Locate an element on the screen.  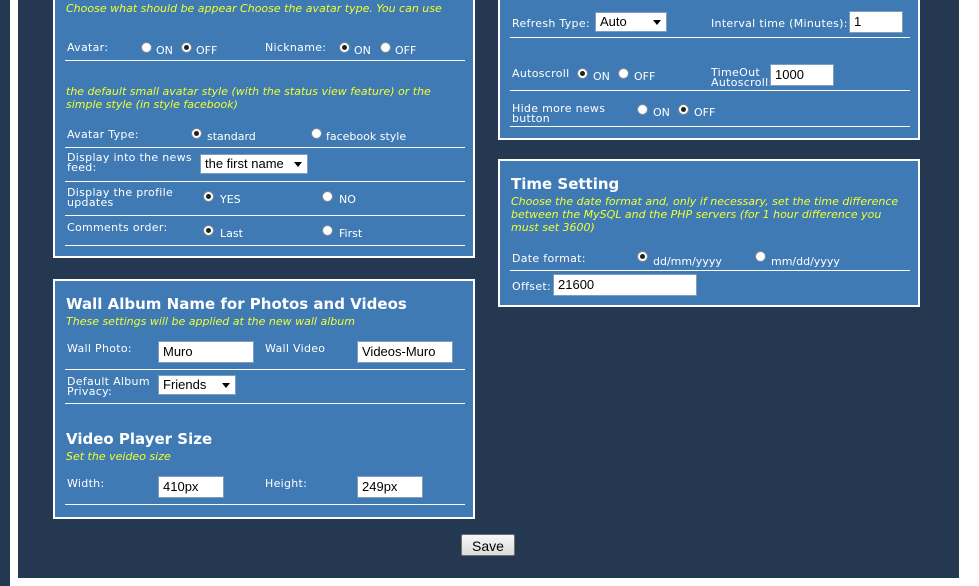
profile-updates-label: Display the profile updates is located at coordinates (120, 197).